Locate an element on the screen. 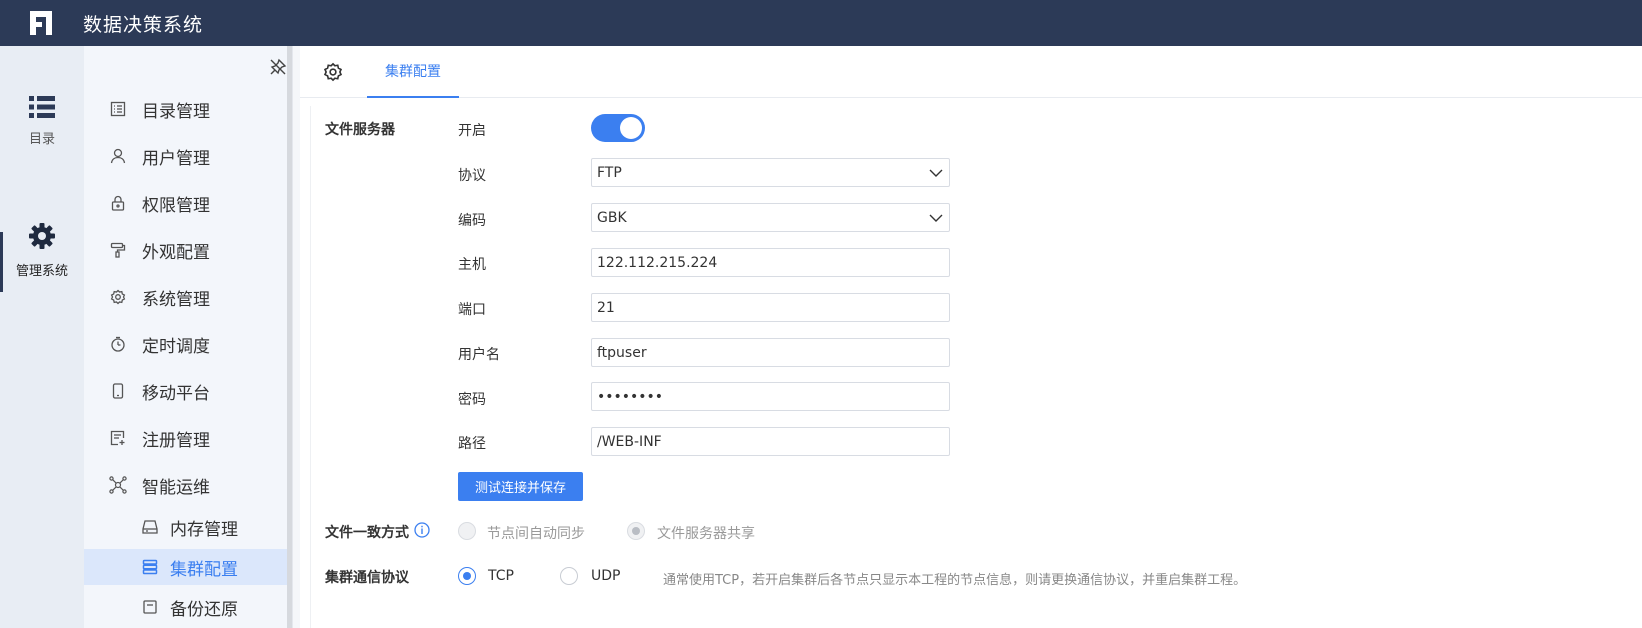 This screenshot has height=628, width=1642. sidebar-item-system: 系统管理 is located at coordinates (186, 297).